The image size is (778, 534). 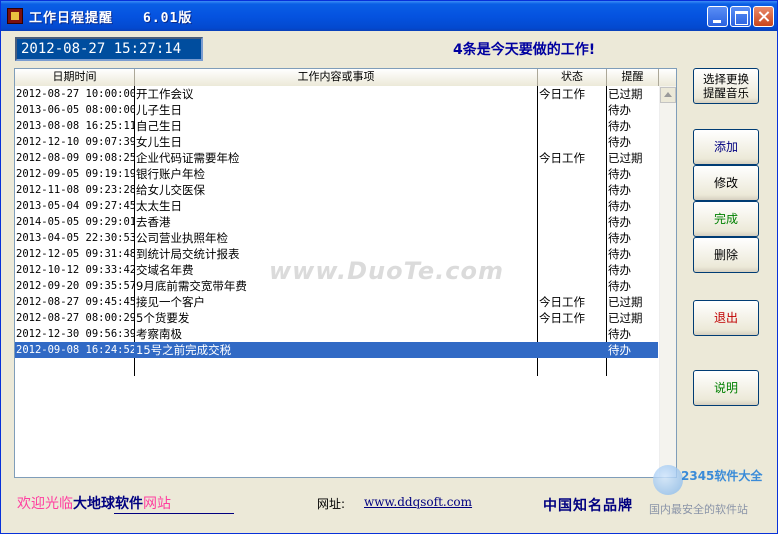 What do you see at coordinates (336, 190) in the screenshot?
I see `table-row: 2012-11-08 09:23:28 给女儿交医保 待办` at bounding box center [336, 190].